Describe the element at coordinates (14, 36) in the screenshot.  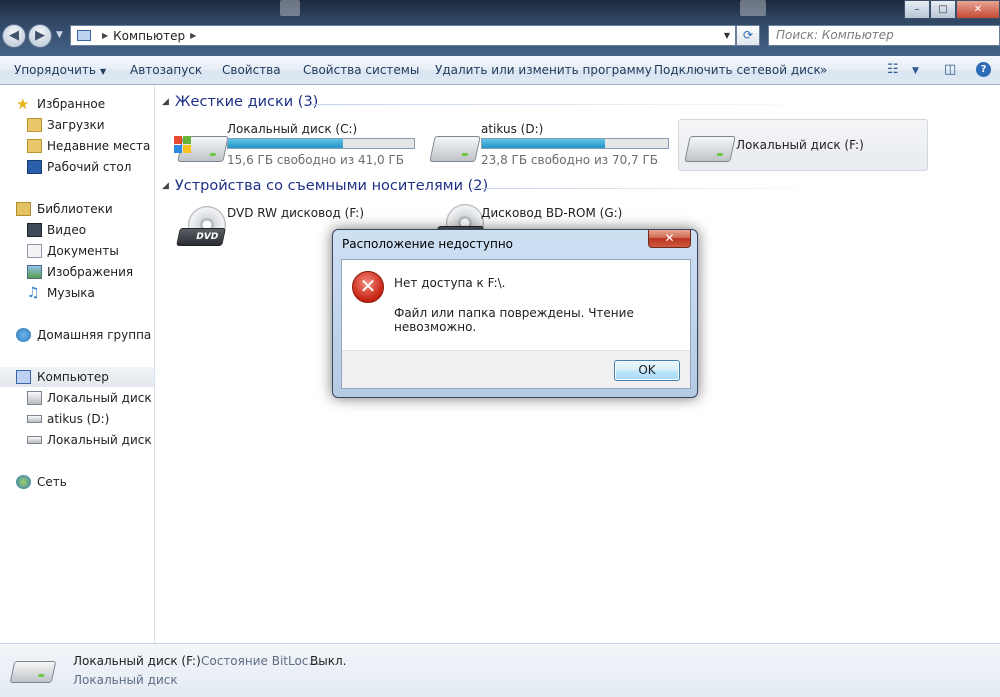
I see `back-button: ◀` at that location.